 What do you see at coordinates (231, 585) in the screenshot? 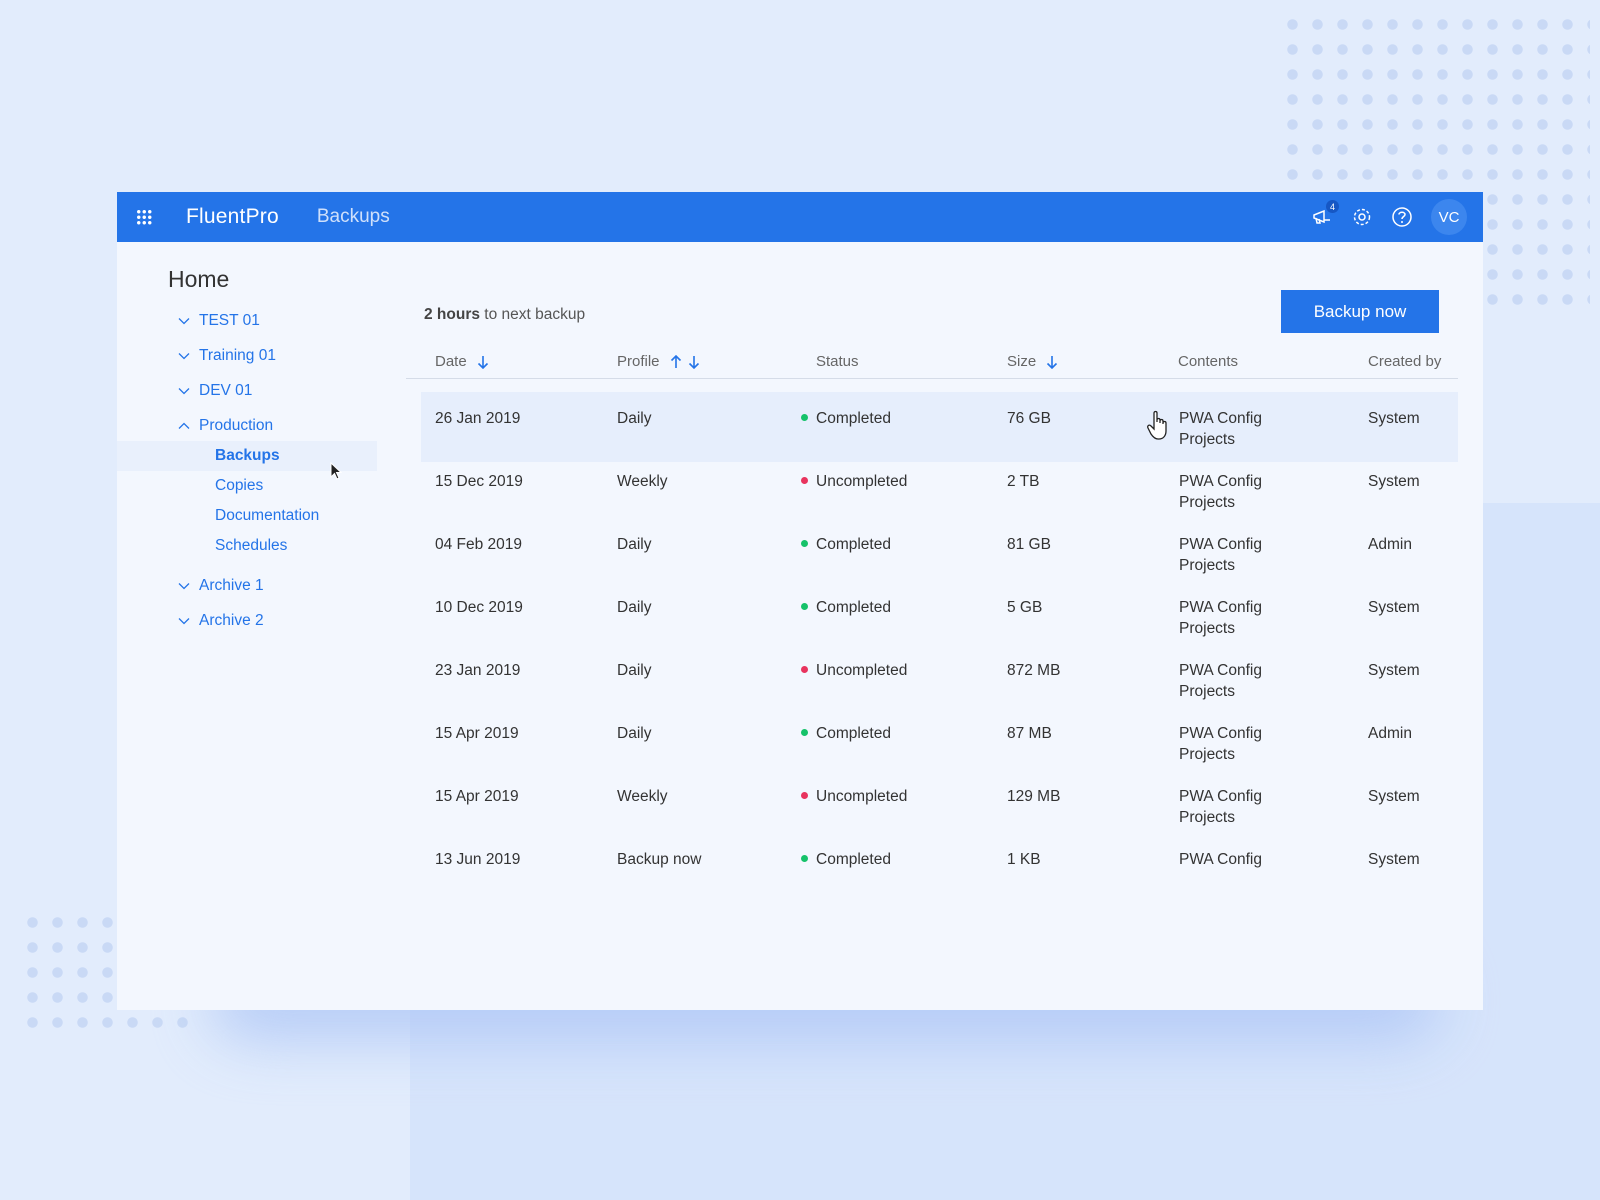
I see `sidebar-item-label: Archive 1` at bounding box center [231, 585].